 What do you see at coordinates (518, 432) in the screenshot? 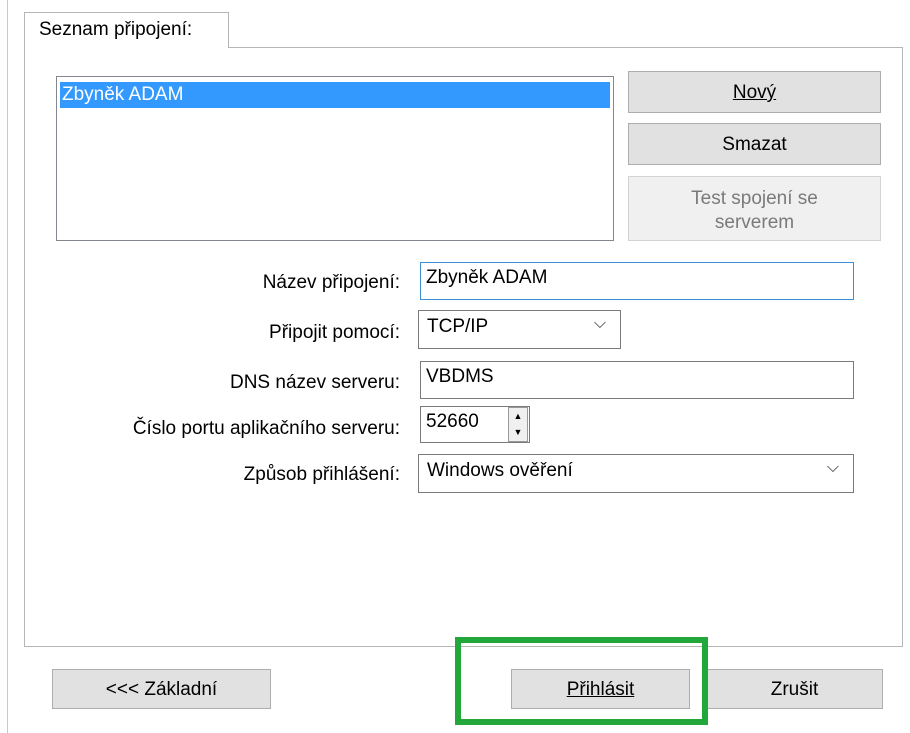
I see `spin-down-icon: ▼` at bounding box center [518, 432].